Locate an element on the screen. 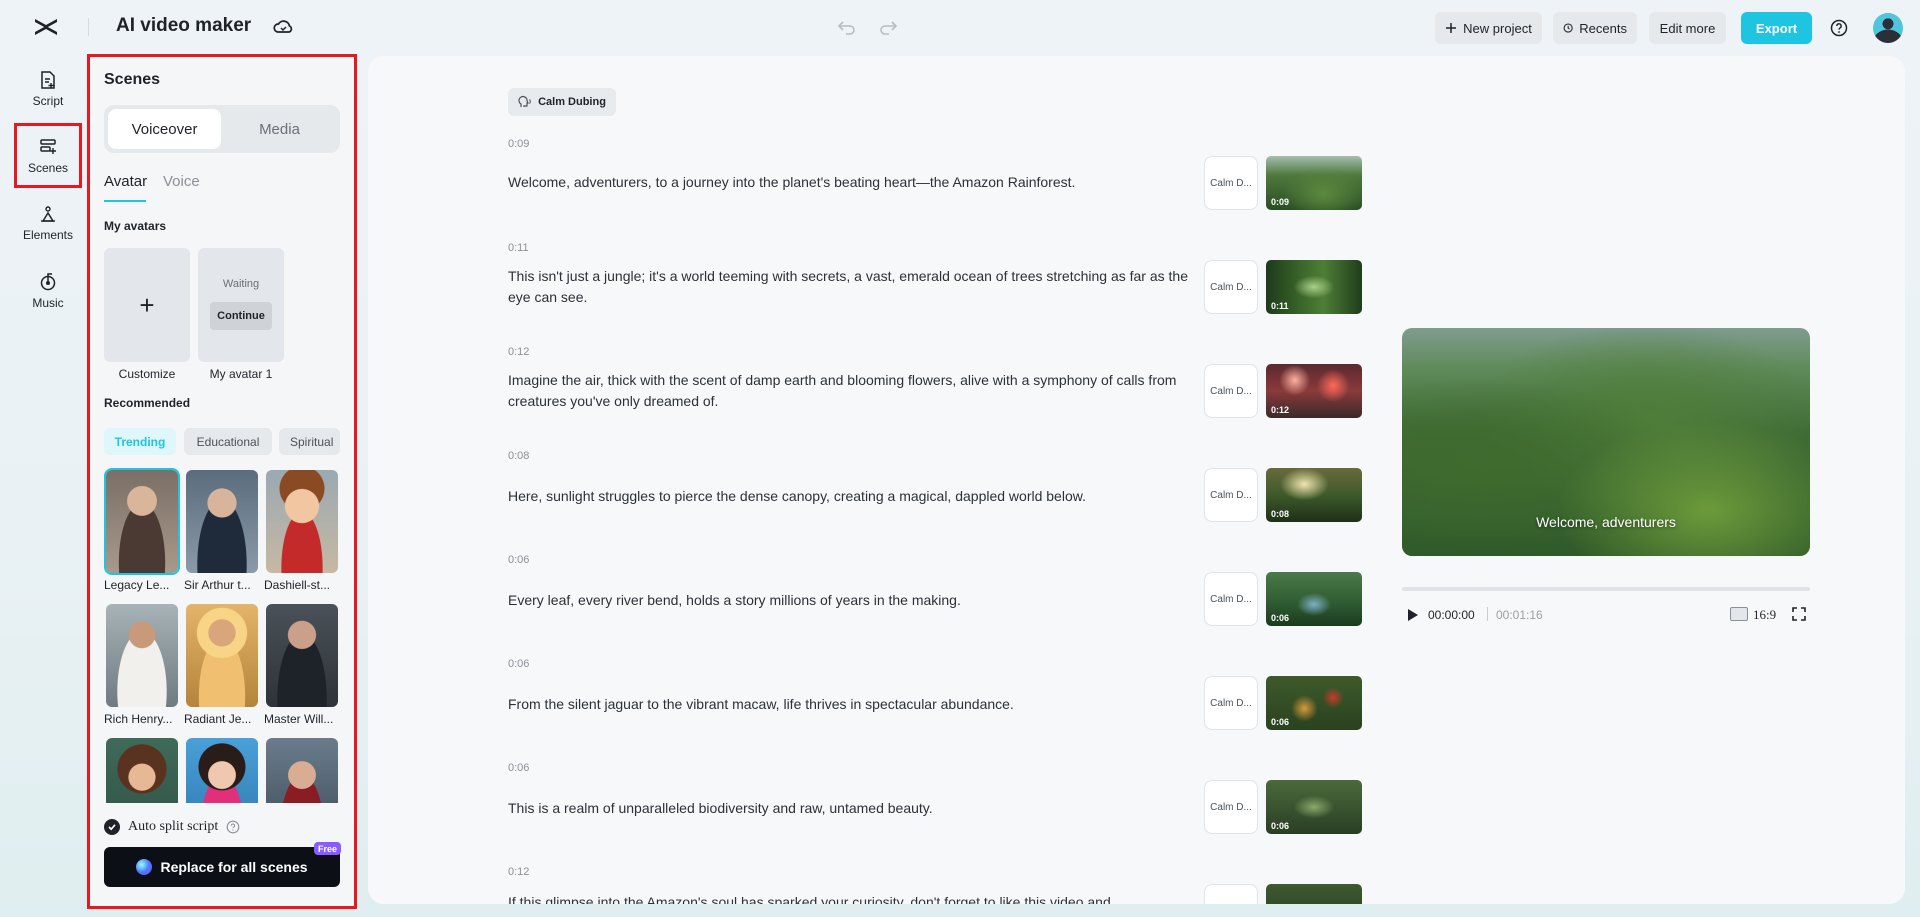 This screenshot has width=1920, height=917. auto-split-label: Auto split script is located at coordinates (173, 826).